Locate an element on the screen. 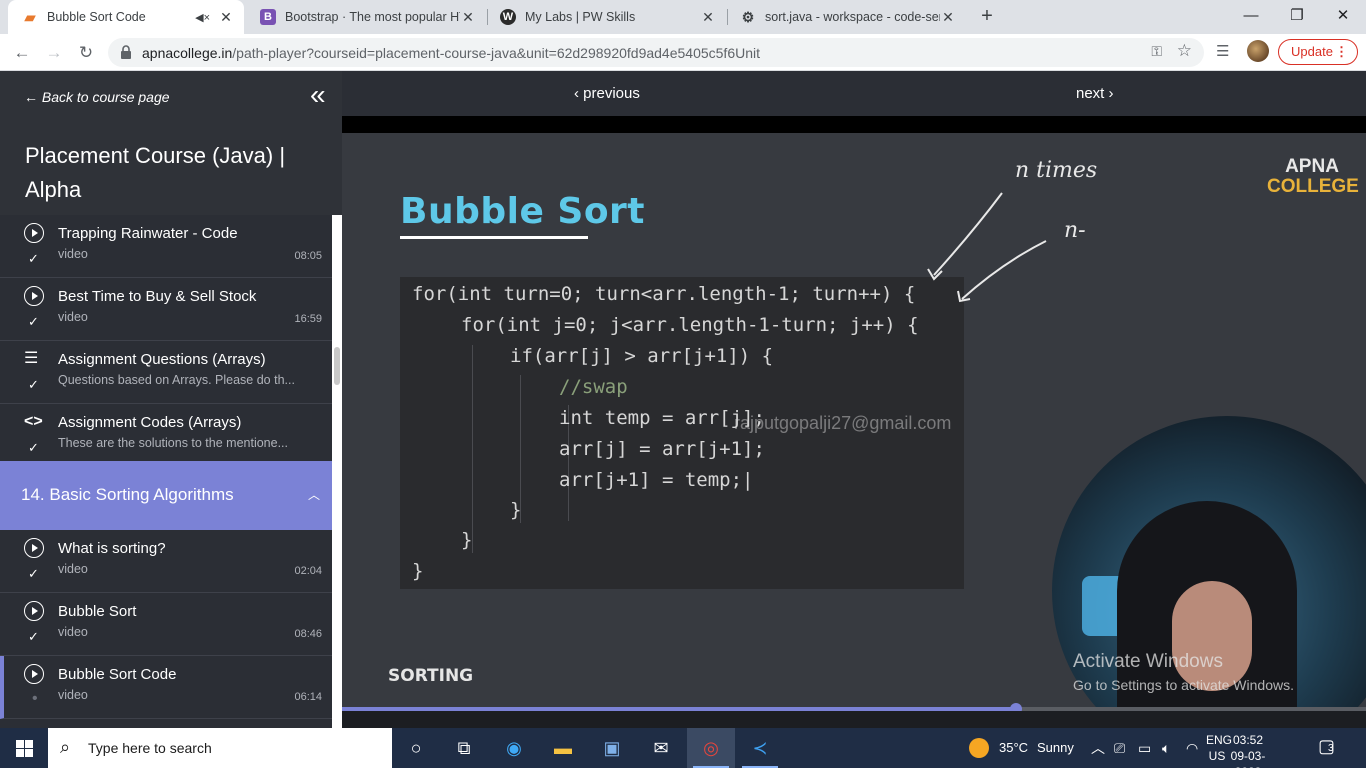  scrollbar-thumb is located at coordinates (337, 366).